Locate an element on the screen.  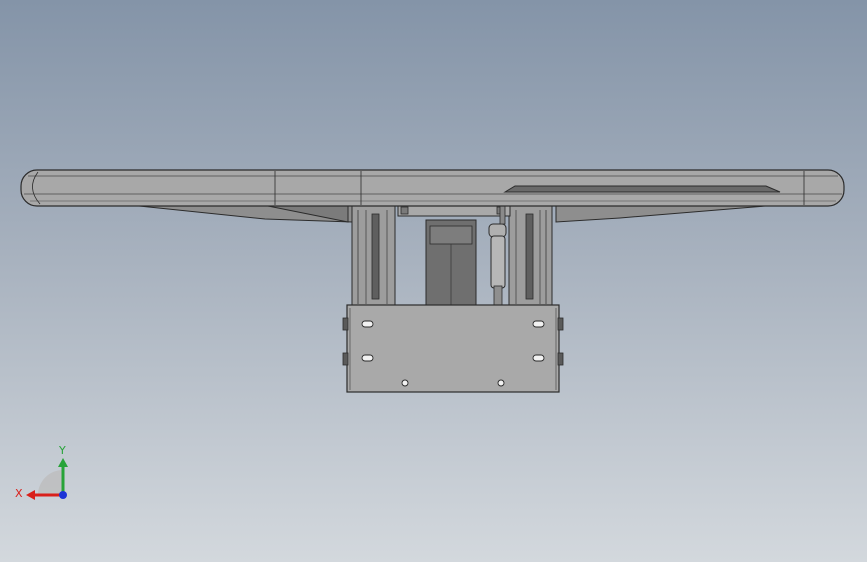
reference-triad: Y X is located at coordinates (41, 472).